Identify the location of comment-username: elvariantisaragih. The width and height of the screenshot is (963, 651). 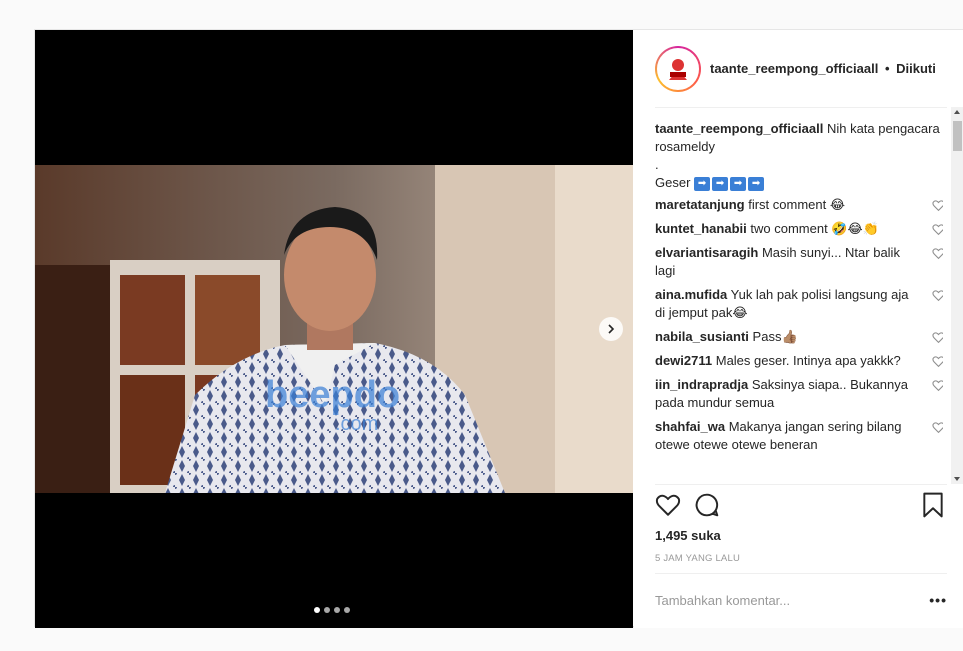
(706, 252).